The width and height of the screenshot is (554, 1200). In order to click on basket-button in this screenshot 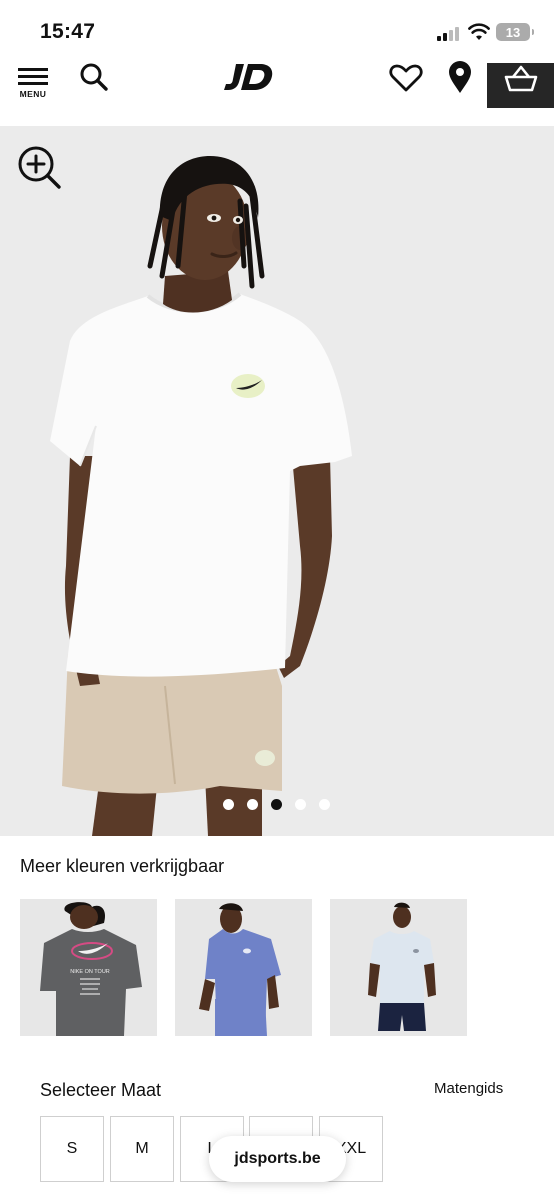, I will do `click(520, 85)`.